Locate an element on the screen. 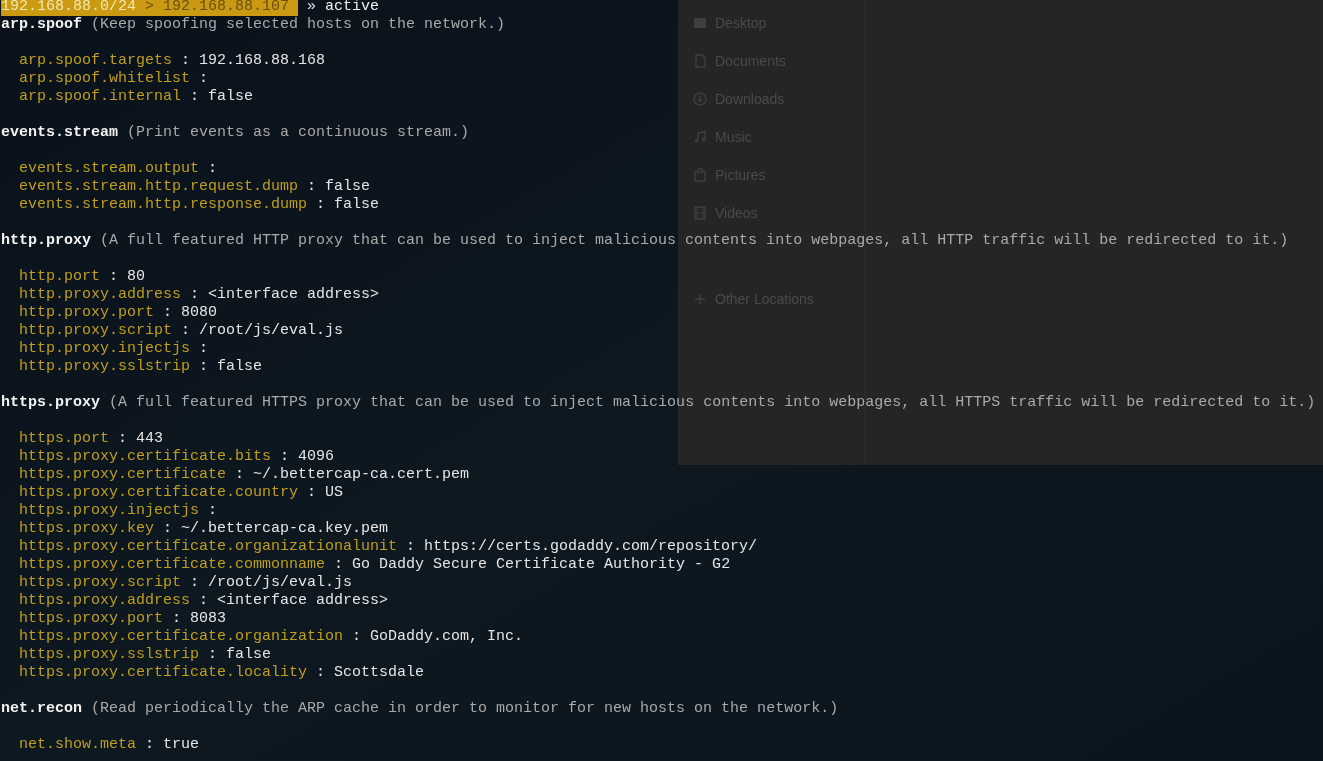 This screenshot has width=1323, height=761. param-key: https.proxy.certificate.organizationalunit is located at coordinates (208, 547).